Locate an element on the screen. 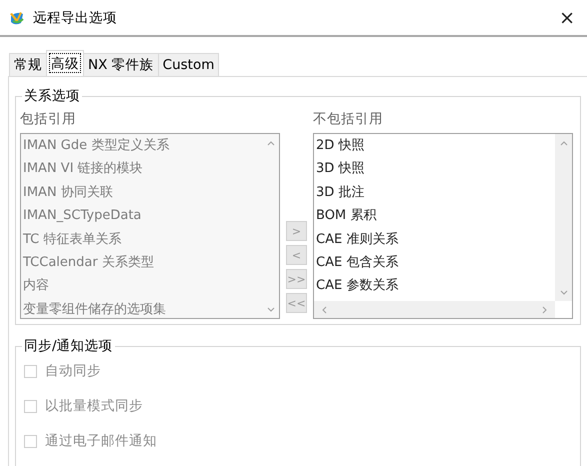 The height and width of the screenshot is (466, 587). app-logo-icon is located at coordinates (17, 18).